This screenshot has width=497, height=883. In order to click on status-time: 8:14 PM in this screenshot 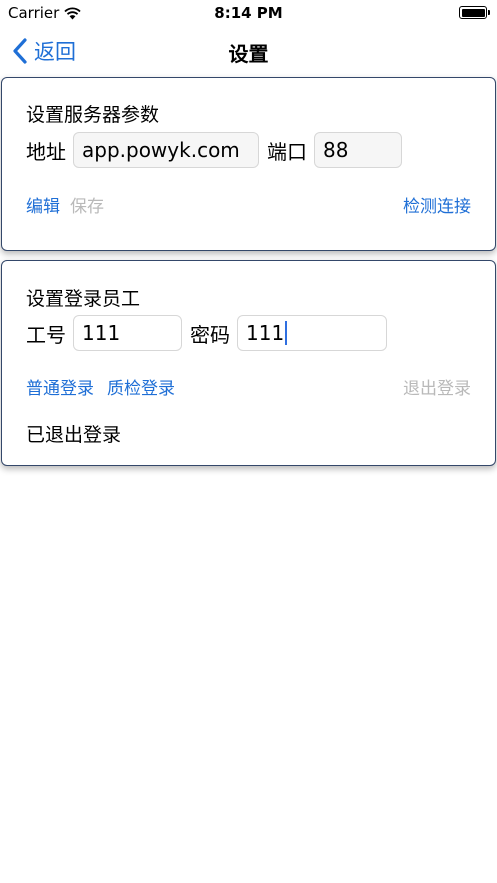, I will do `click(248, 13)`.